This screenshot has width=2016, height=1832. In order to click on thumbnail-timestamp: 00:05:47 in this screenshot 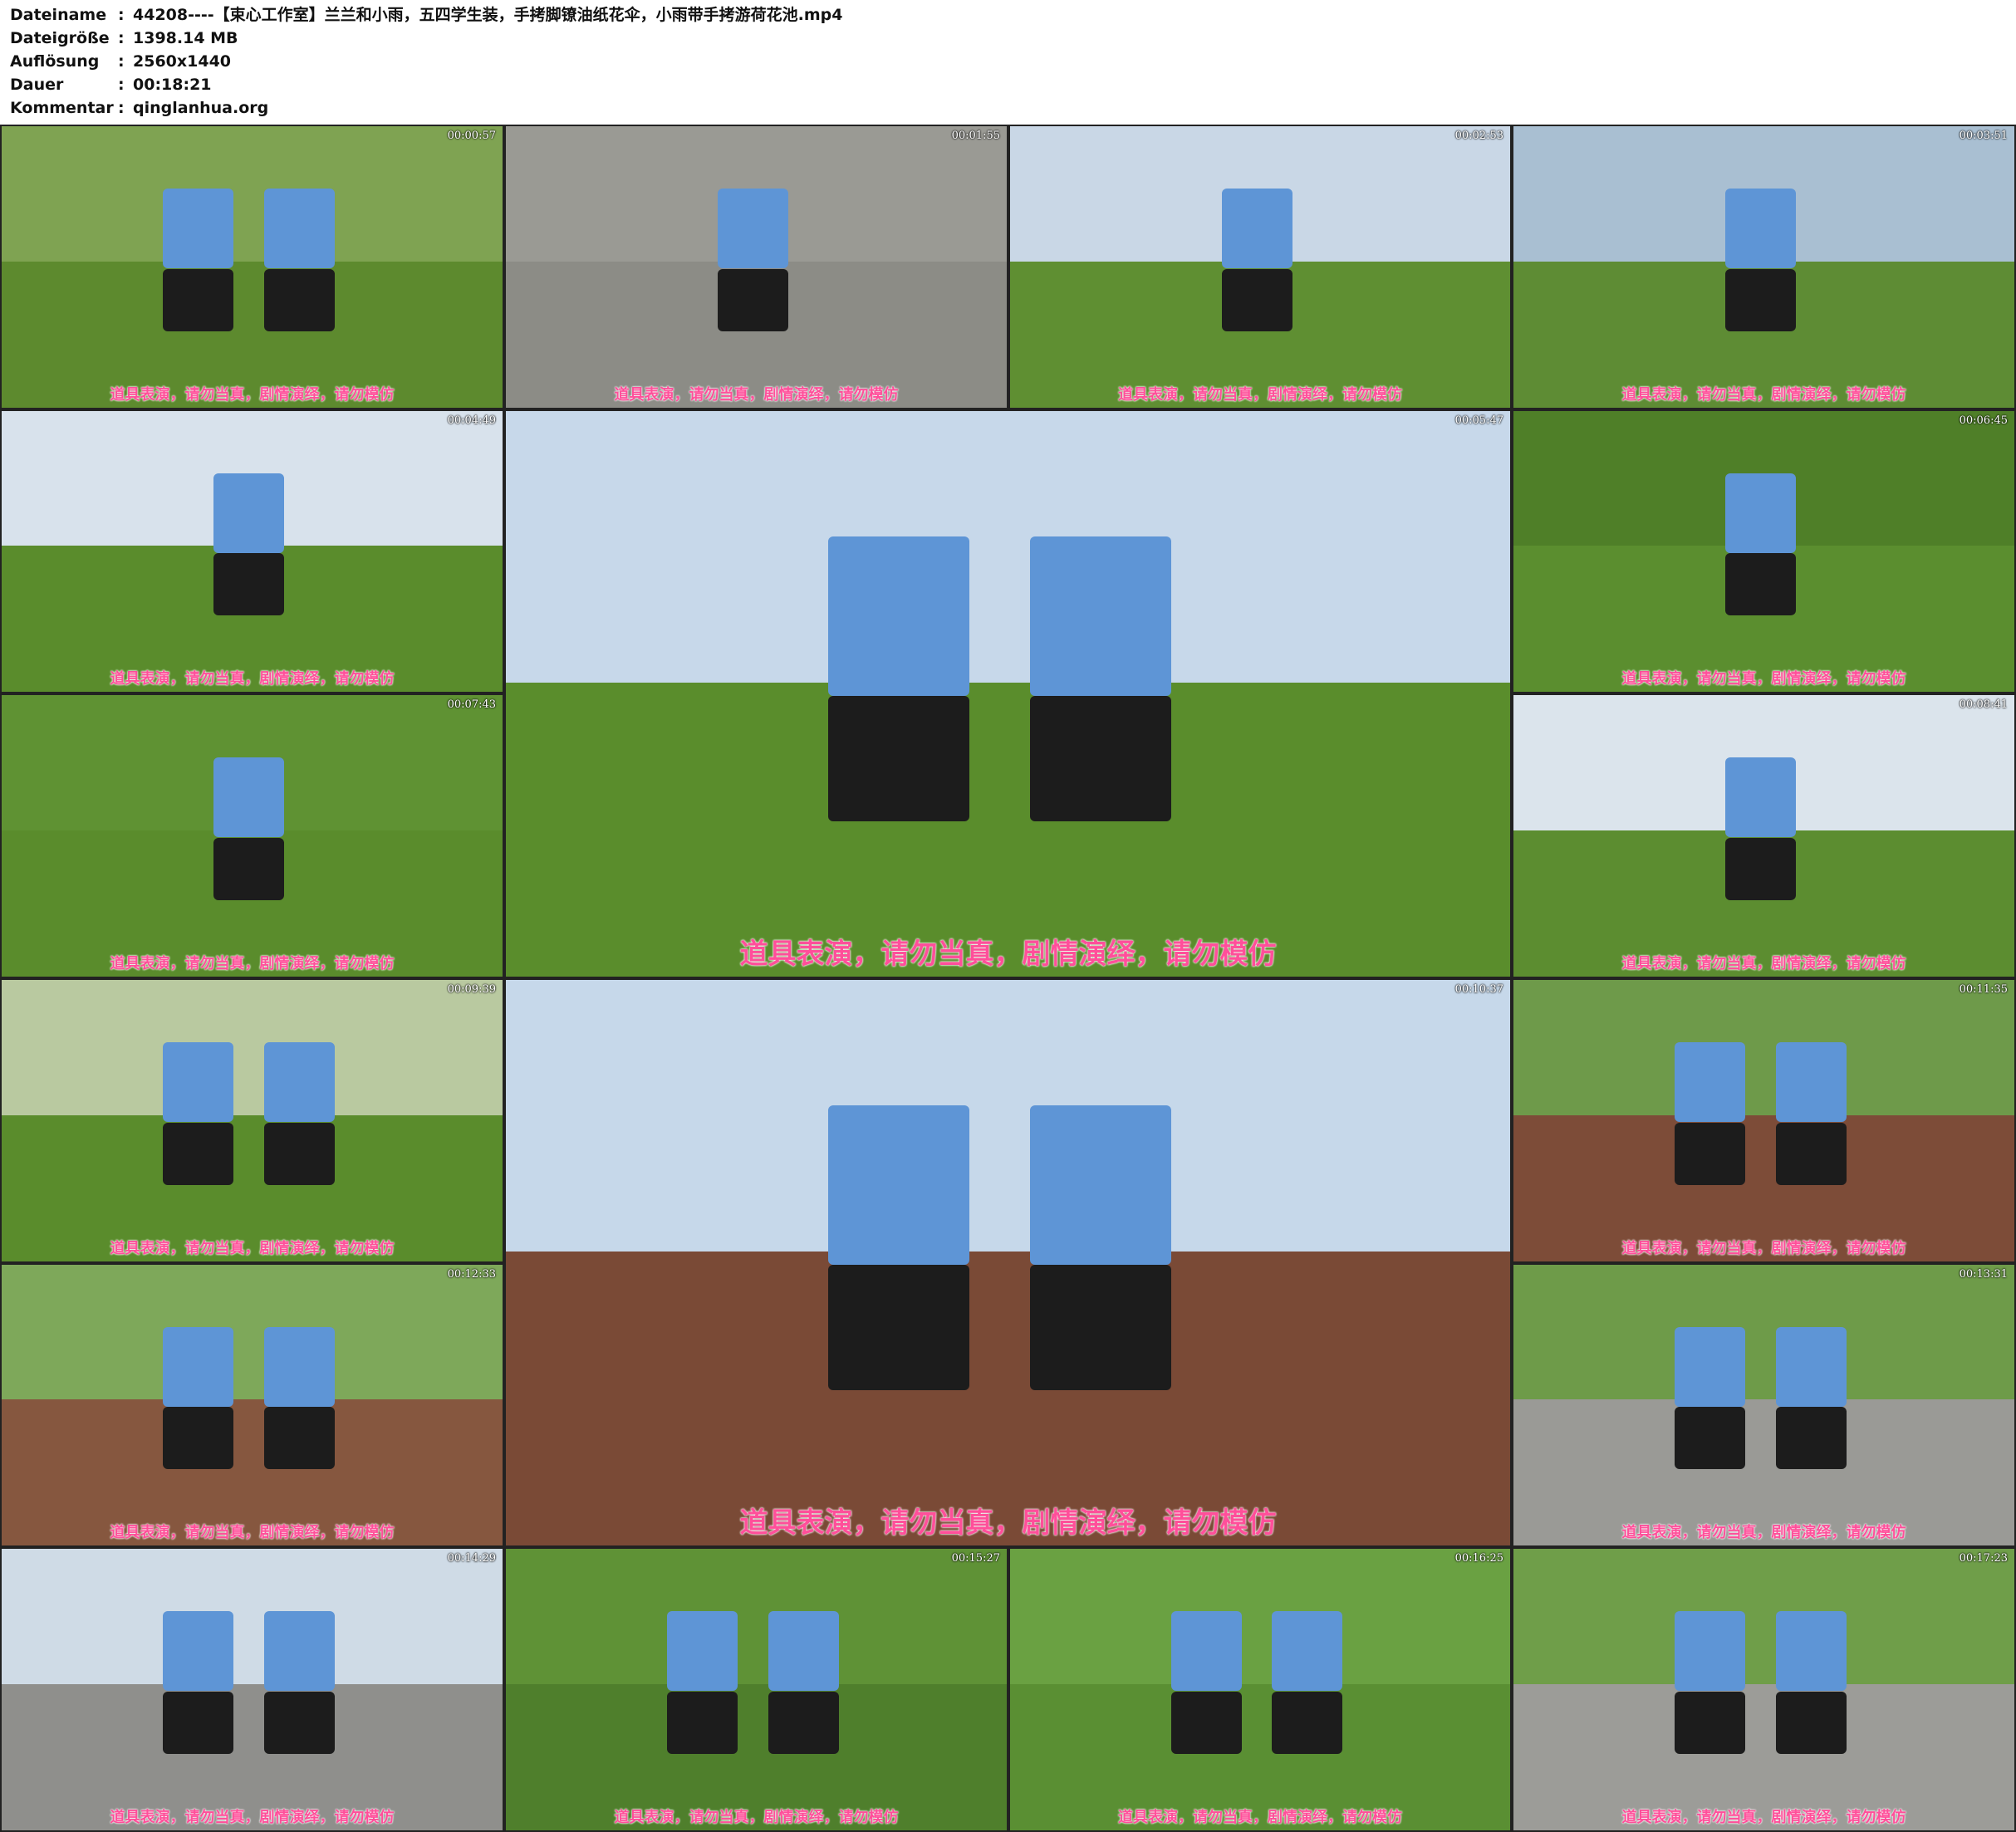, I will do `click(1478, 420)`.